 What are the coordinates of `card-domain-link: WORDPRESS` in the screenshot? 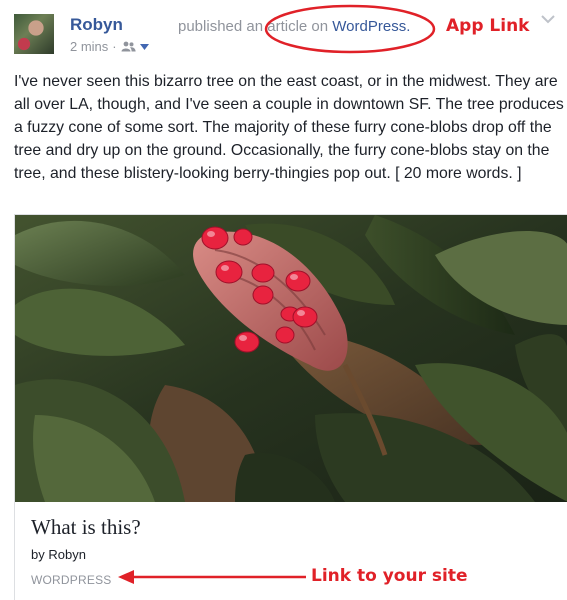 It's located at (71, 580).